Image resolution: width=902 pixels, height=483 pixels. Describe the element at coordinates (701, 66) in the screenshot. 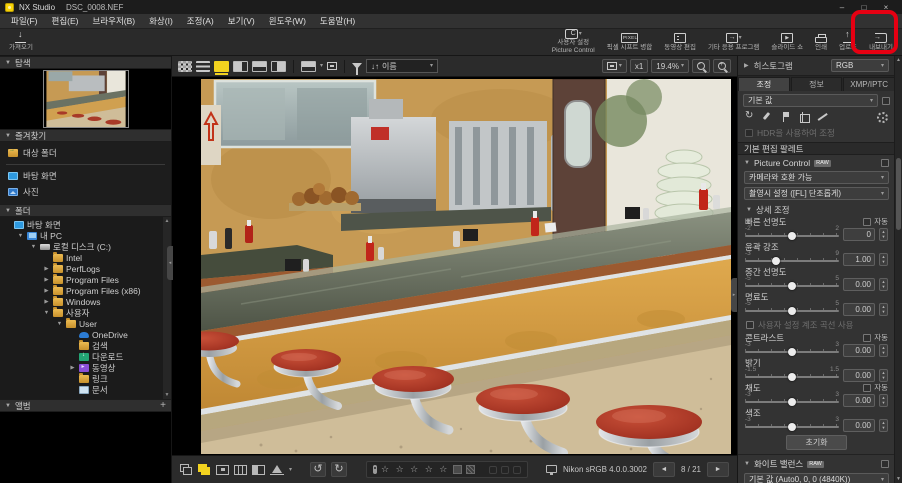

I see `zoom-out-button: -` at that location.